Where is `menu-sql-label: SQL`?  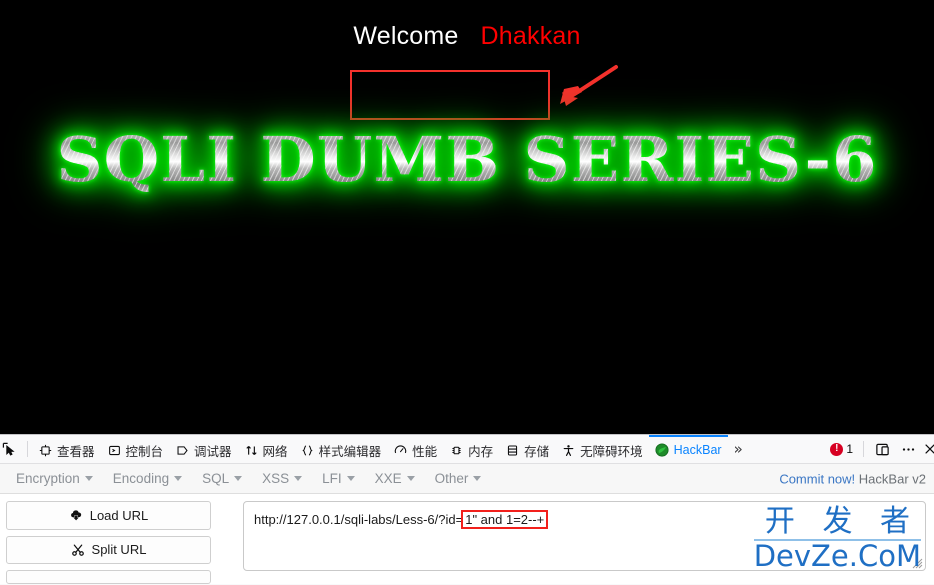 menu-sql-label: SQL is located at coordinates (216, 478).